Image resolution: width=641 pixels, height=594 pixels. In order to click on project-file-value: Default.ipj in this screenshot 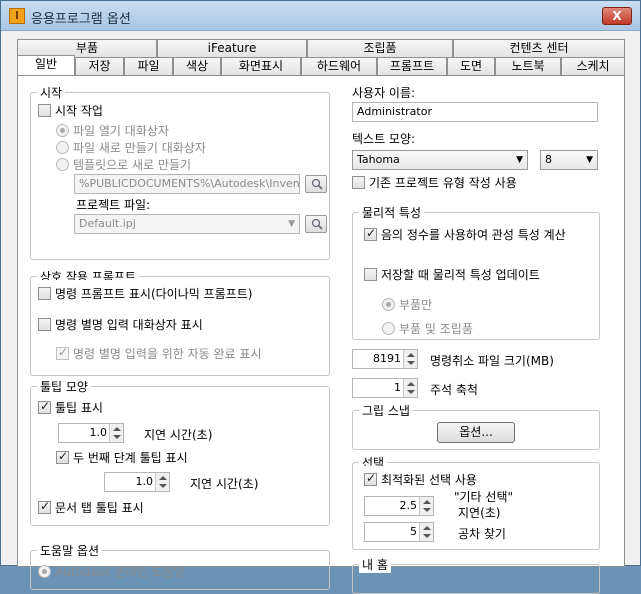, I will do `click(107, 223)`.